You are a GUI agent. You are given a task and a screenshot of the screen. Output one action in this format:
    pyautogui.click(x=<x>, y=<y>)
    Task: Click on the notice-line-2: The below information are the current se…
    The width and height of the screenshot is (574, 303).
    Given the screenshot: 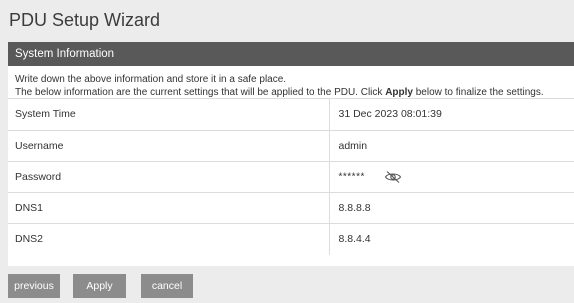 What is the action you would take?
    pyautogui.click(x=294, y=92)
    